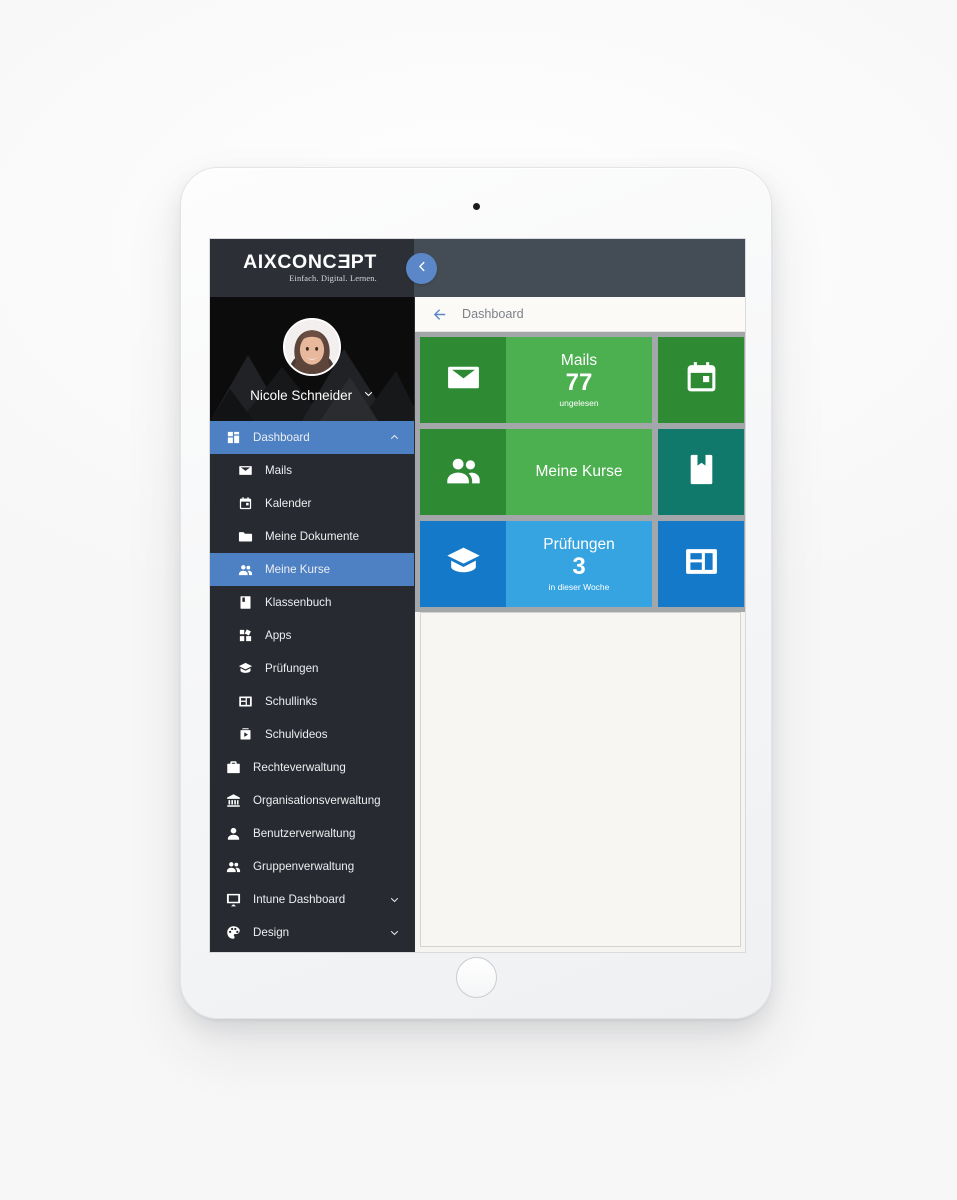 Image resolution: width=957 pixels, height=1200 pixels. I want to click on tile-klassenbuch, so click(701, 472).